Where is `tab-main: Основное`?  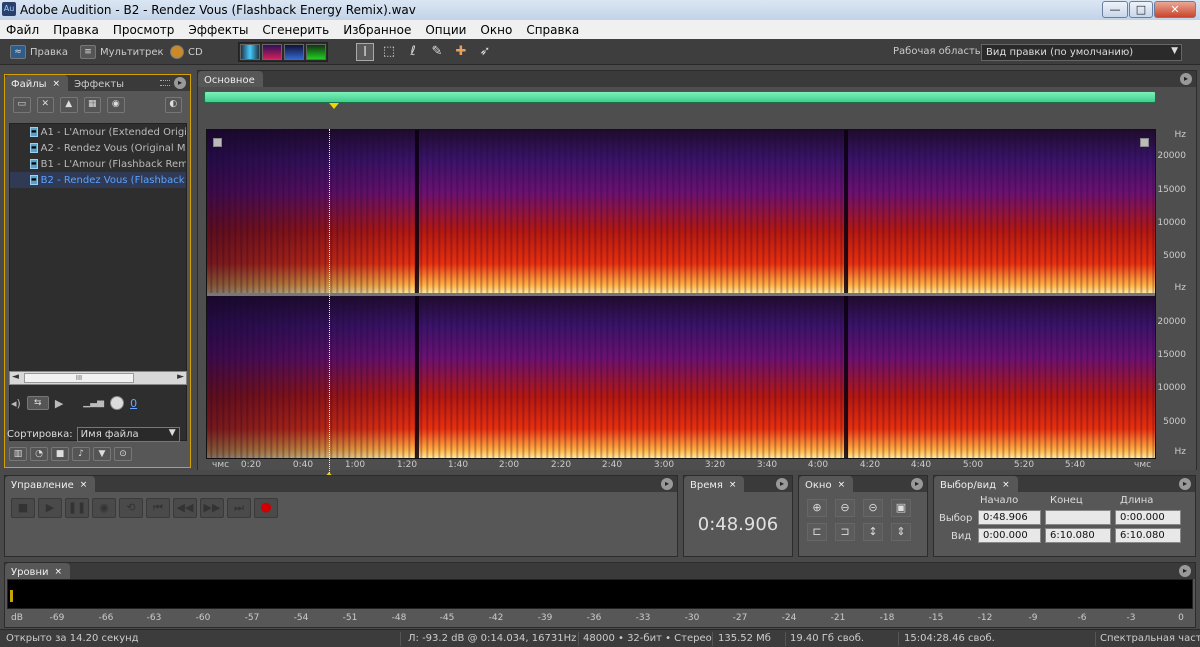 tab-main: Основное is located at coordinates (230, 79).